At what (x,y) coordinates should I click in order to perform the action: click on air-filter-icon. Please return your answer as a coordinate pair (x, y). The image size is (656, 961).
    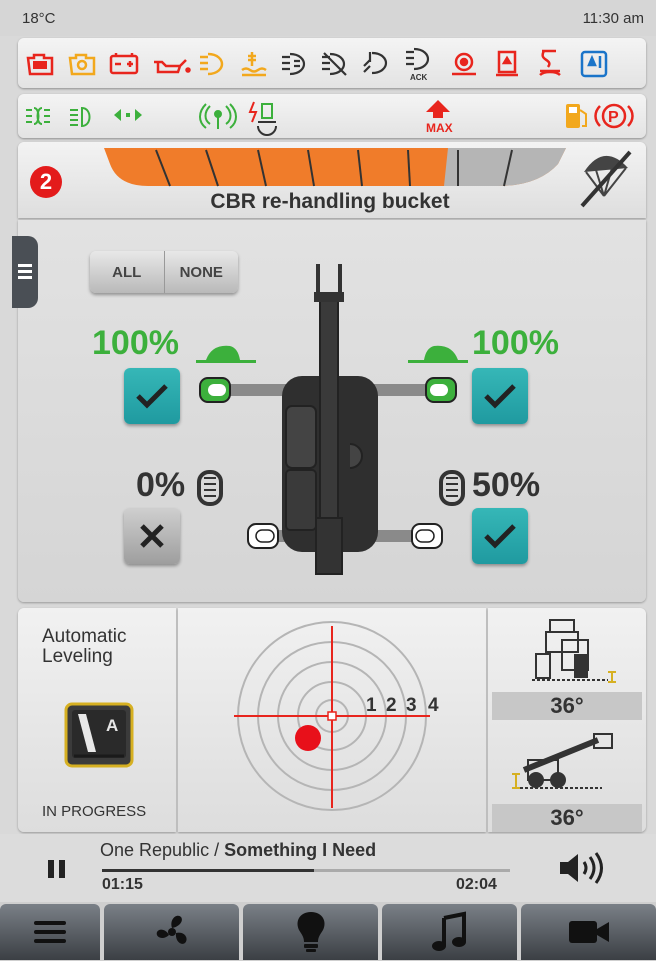
    Looking at the image, I should click on (550, 63).